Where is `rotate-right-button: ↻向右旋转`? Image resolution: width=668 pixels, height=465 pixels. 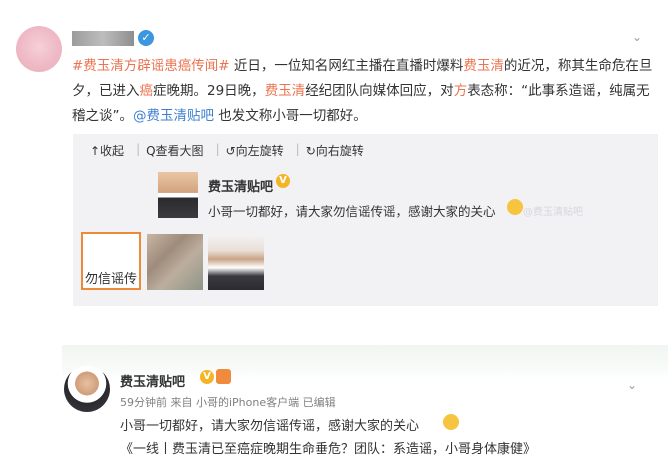 rotate-right-button: ↻向右旋转 is located at coordinates (335, 150).